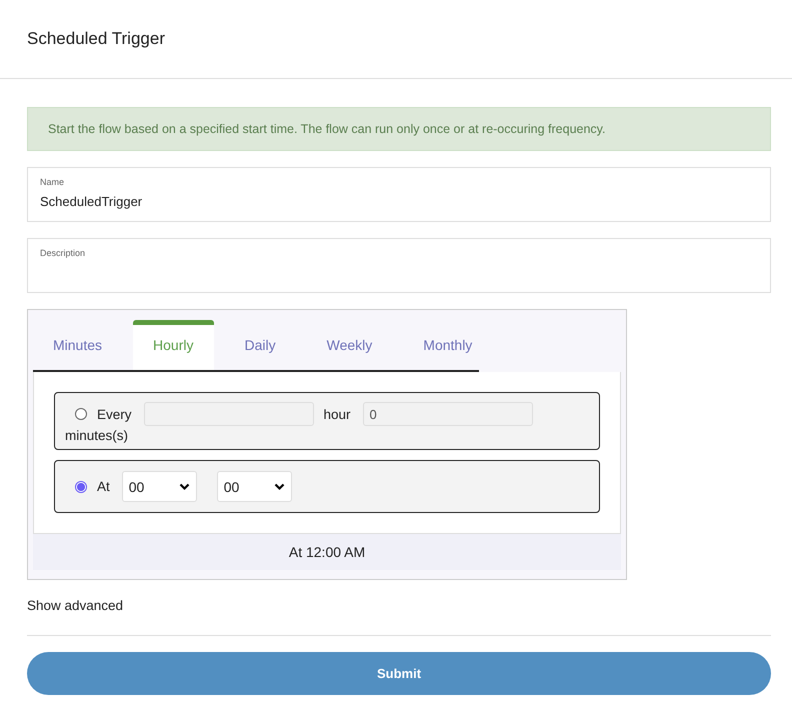  I want to click on text-field: Description, so click(399, 265).